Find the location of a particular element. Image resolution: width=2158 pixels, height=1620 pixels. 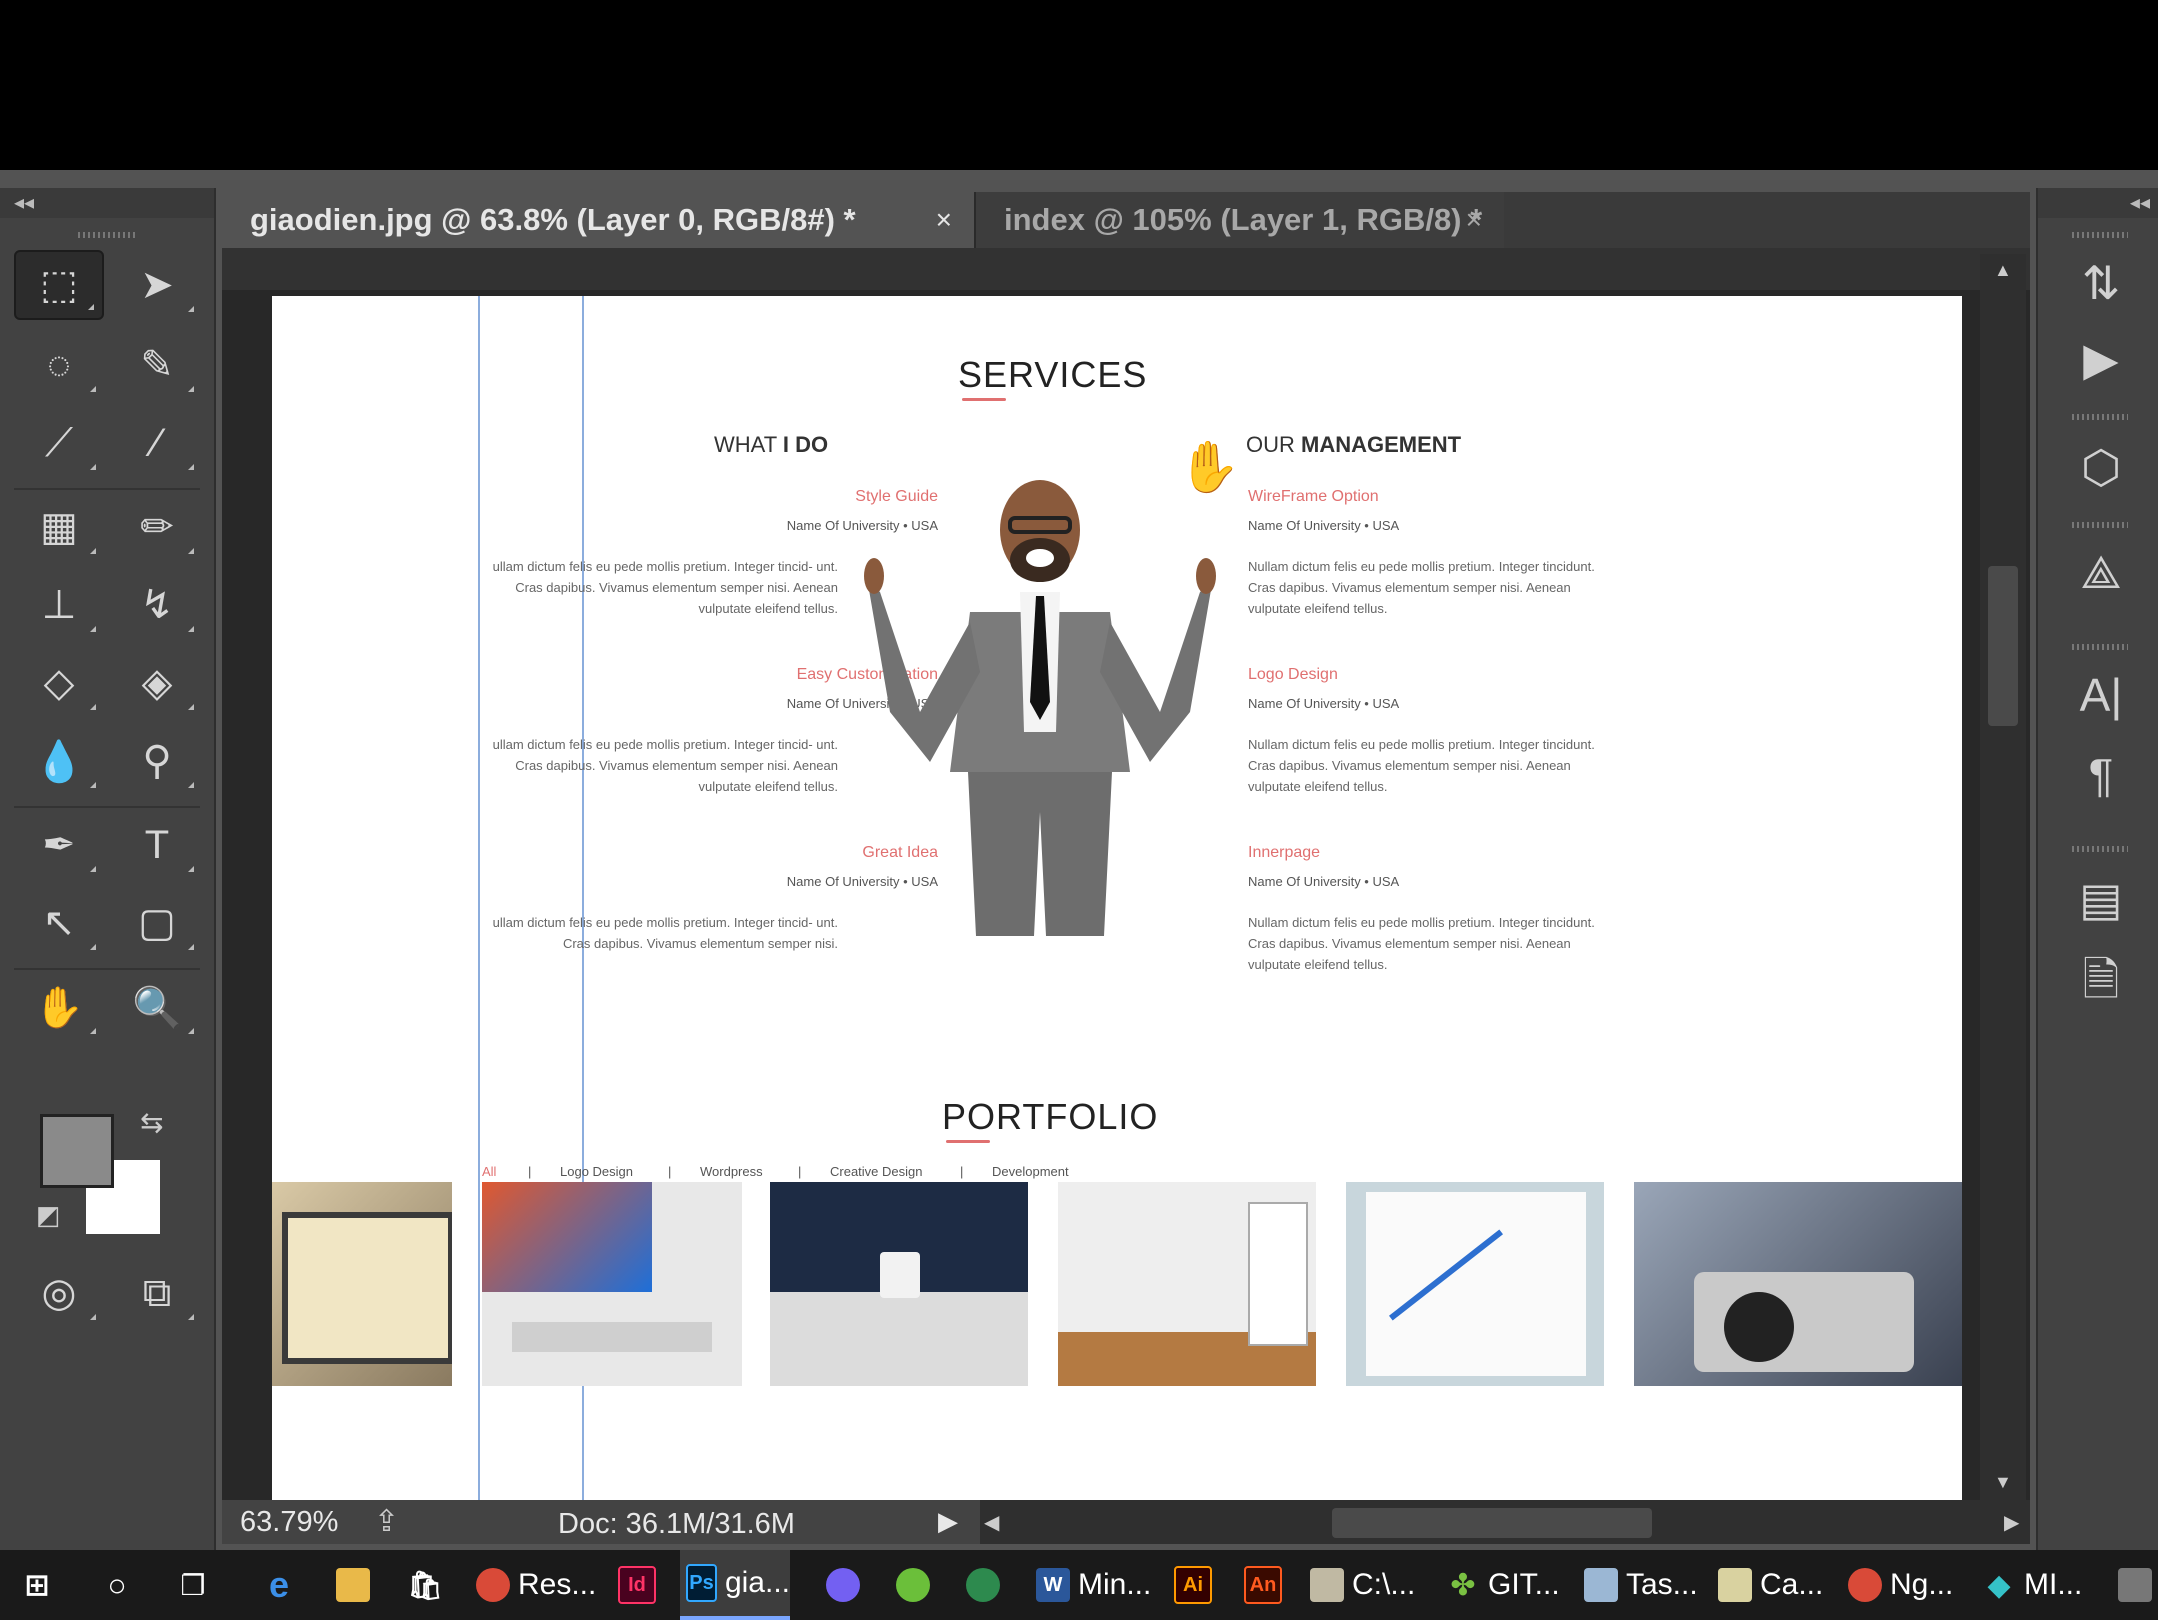

clover-icon: ✤ is located at coordinates (1463, 1585).